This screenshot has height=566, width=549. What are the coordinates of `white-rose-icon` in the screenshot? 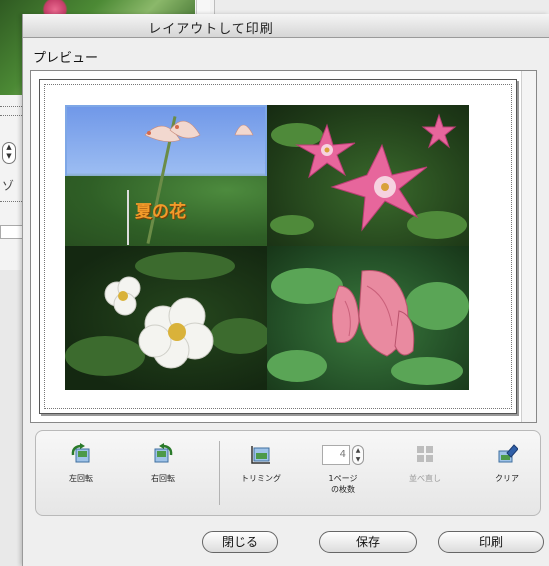 It's located at (166, 314).